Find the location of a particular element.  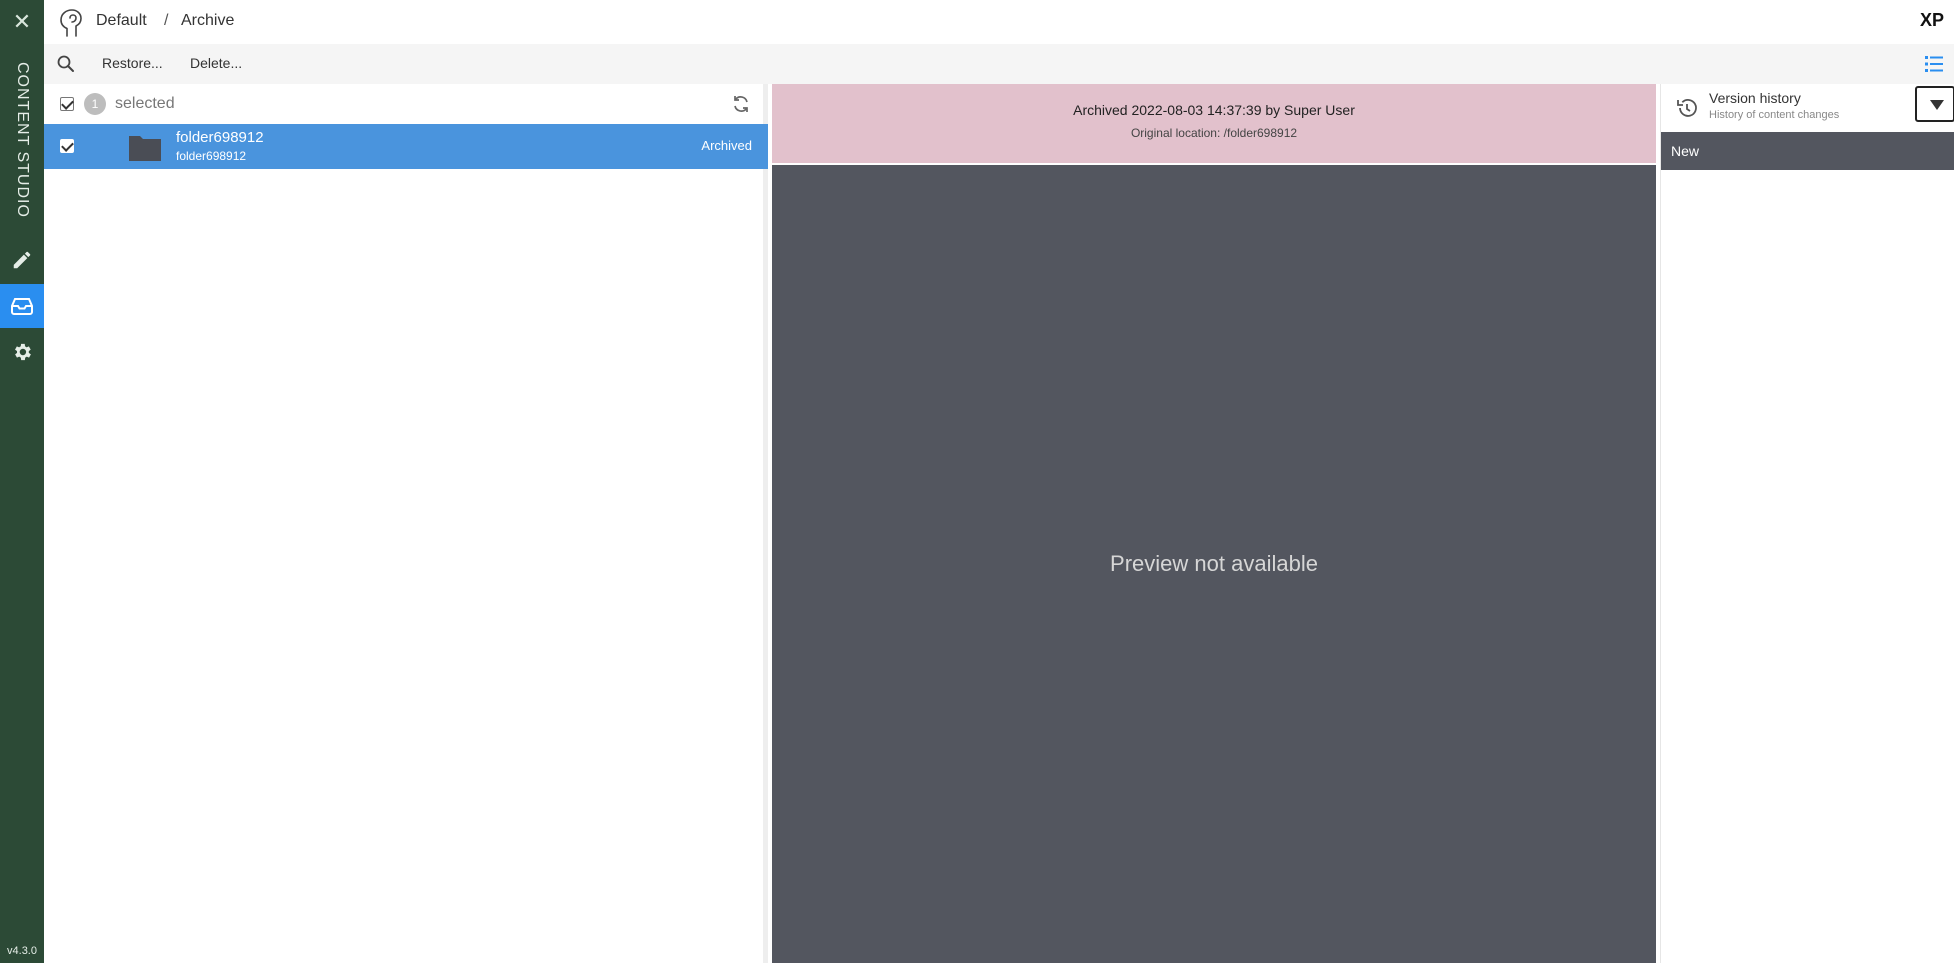

version-label: New is located at coordinates (1685, 151).